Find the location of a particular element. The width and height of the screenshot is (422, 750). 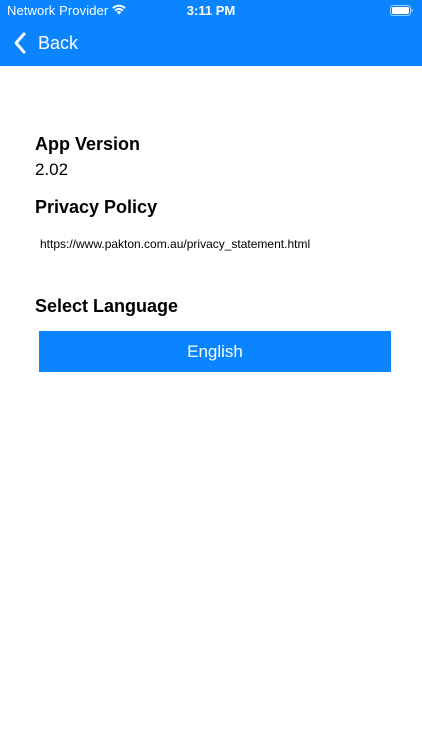

battery-icon is located at coordinates (401, 10).